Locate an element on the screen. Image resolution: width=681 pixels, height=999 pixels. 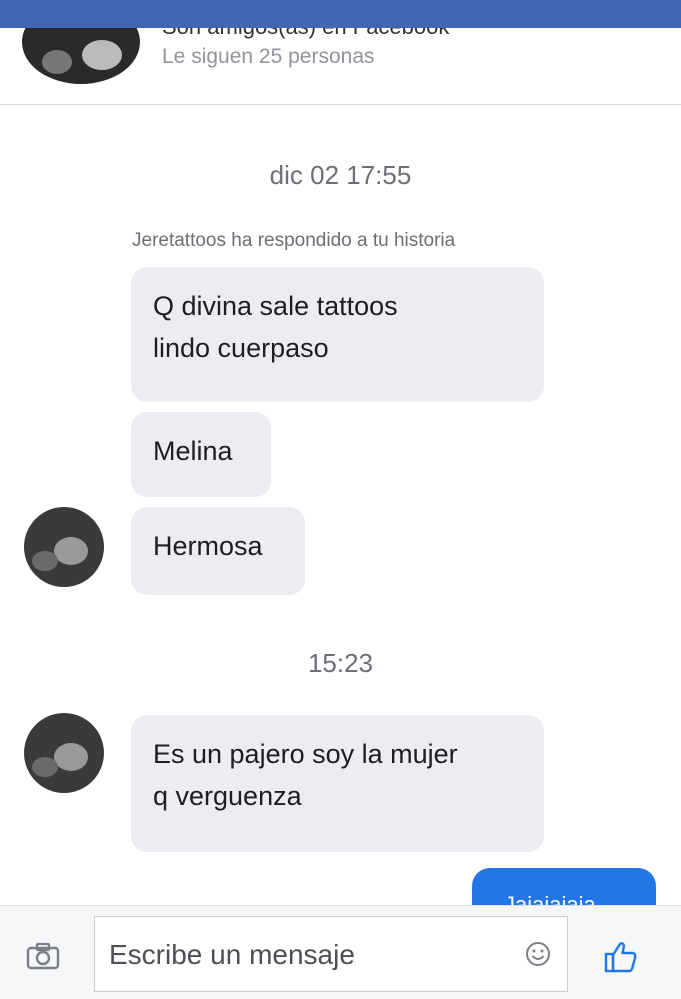
story-reply-note: Jeretattoos ha respondido a tu historia is located at coordinates (294, 240).